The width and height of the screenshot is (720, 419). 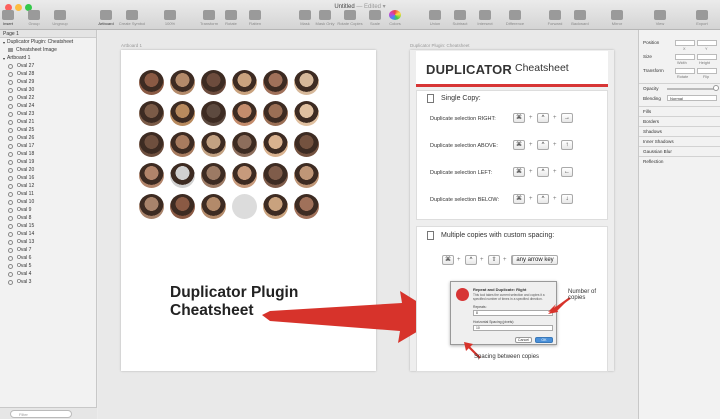 I want to click on layer-artboard-1: ▾ Artboard 1, so click(x=48, y=58).